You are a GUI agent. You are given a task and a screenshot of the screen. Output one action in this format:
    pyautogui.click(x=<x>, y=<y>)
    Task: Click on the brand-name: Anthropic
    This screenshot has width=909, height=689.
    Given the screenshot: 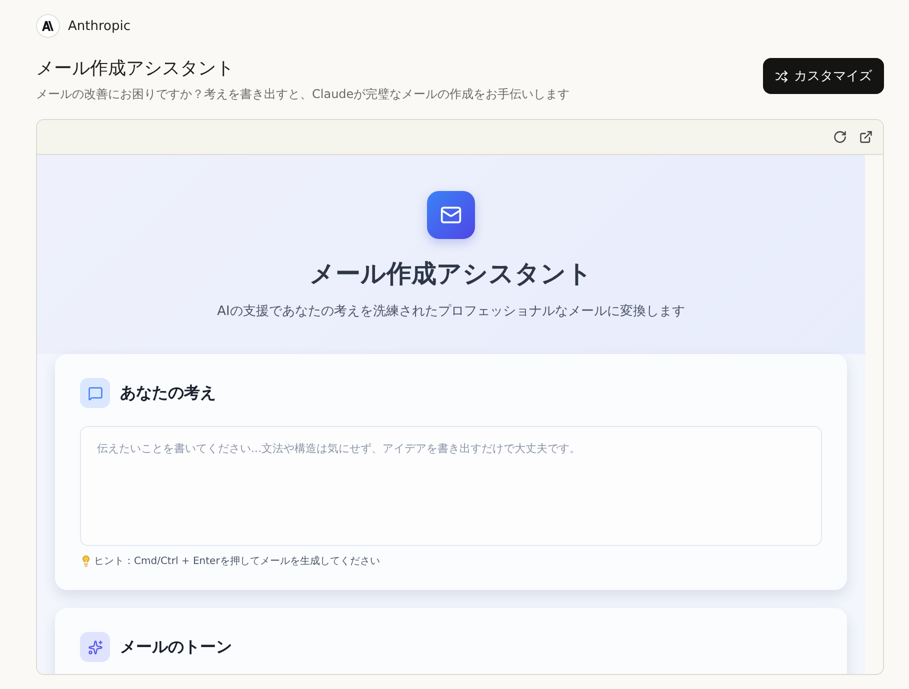 What is the action you would take?
    pyautogui.click(x=99, y=26)
    